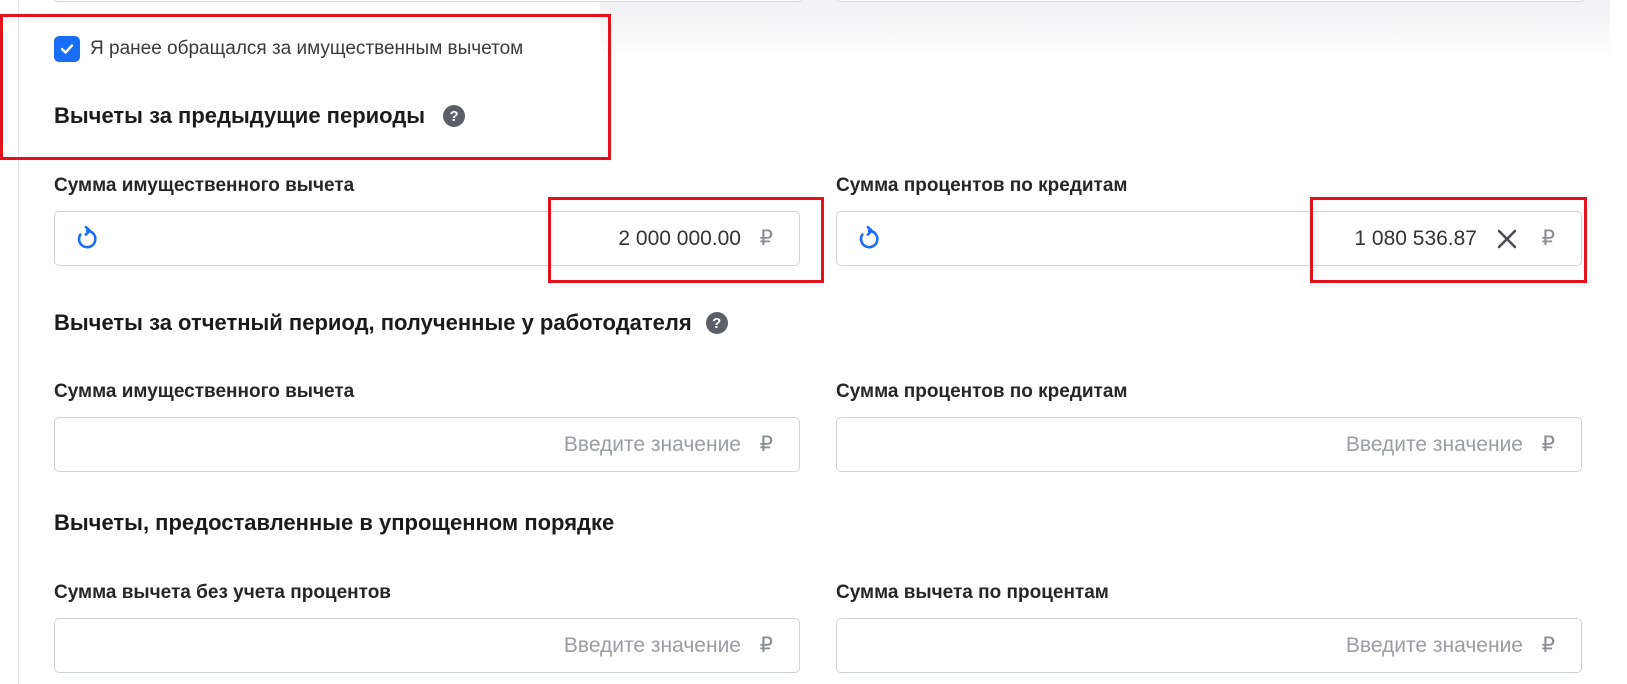  Describe the element at coordinates (204, 391) in the screenshot. I see `employer-property-label: Сумма имущественного вычета` at that location.